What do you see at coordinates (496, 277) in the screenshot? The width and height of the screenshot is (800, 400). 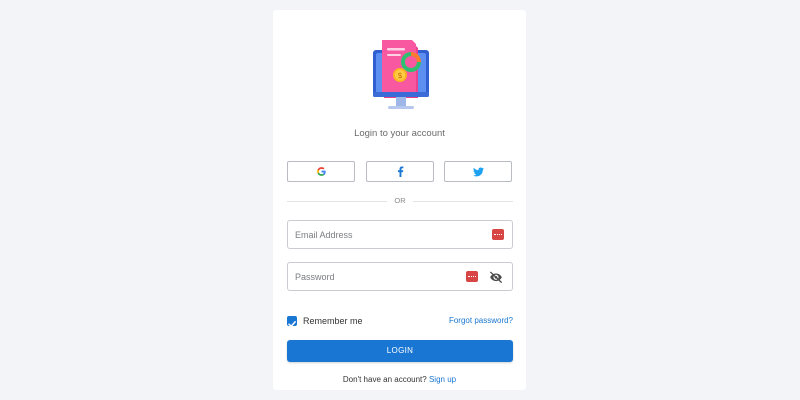 I see `eye-off-icon` at bounding box center [496, 277].